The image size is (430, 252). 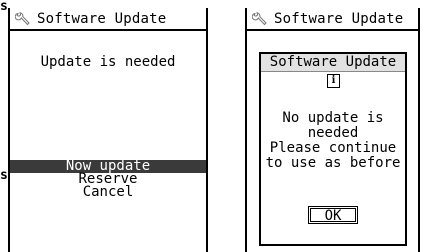 I want to click on status-message: Update is needed, so click(x=108, y=62).